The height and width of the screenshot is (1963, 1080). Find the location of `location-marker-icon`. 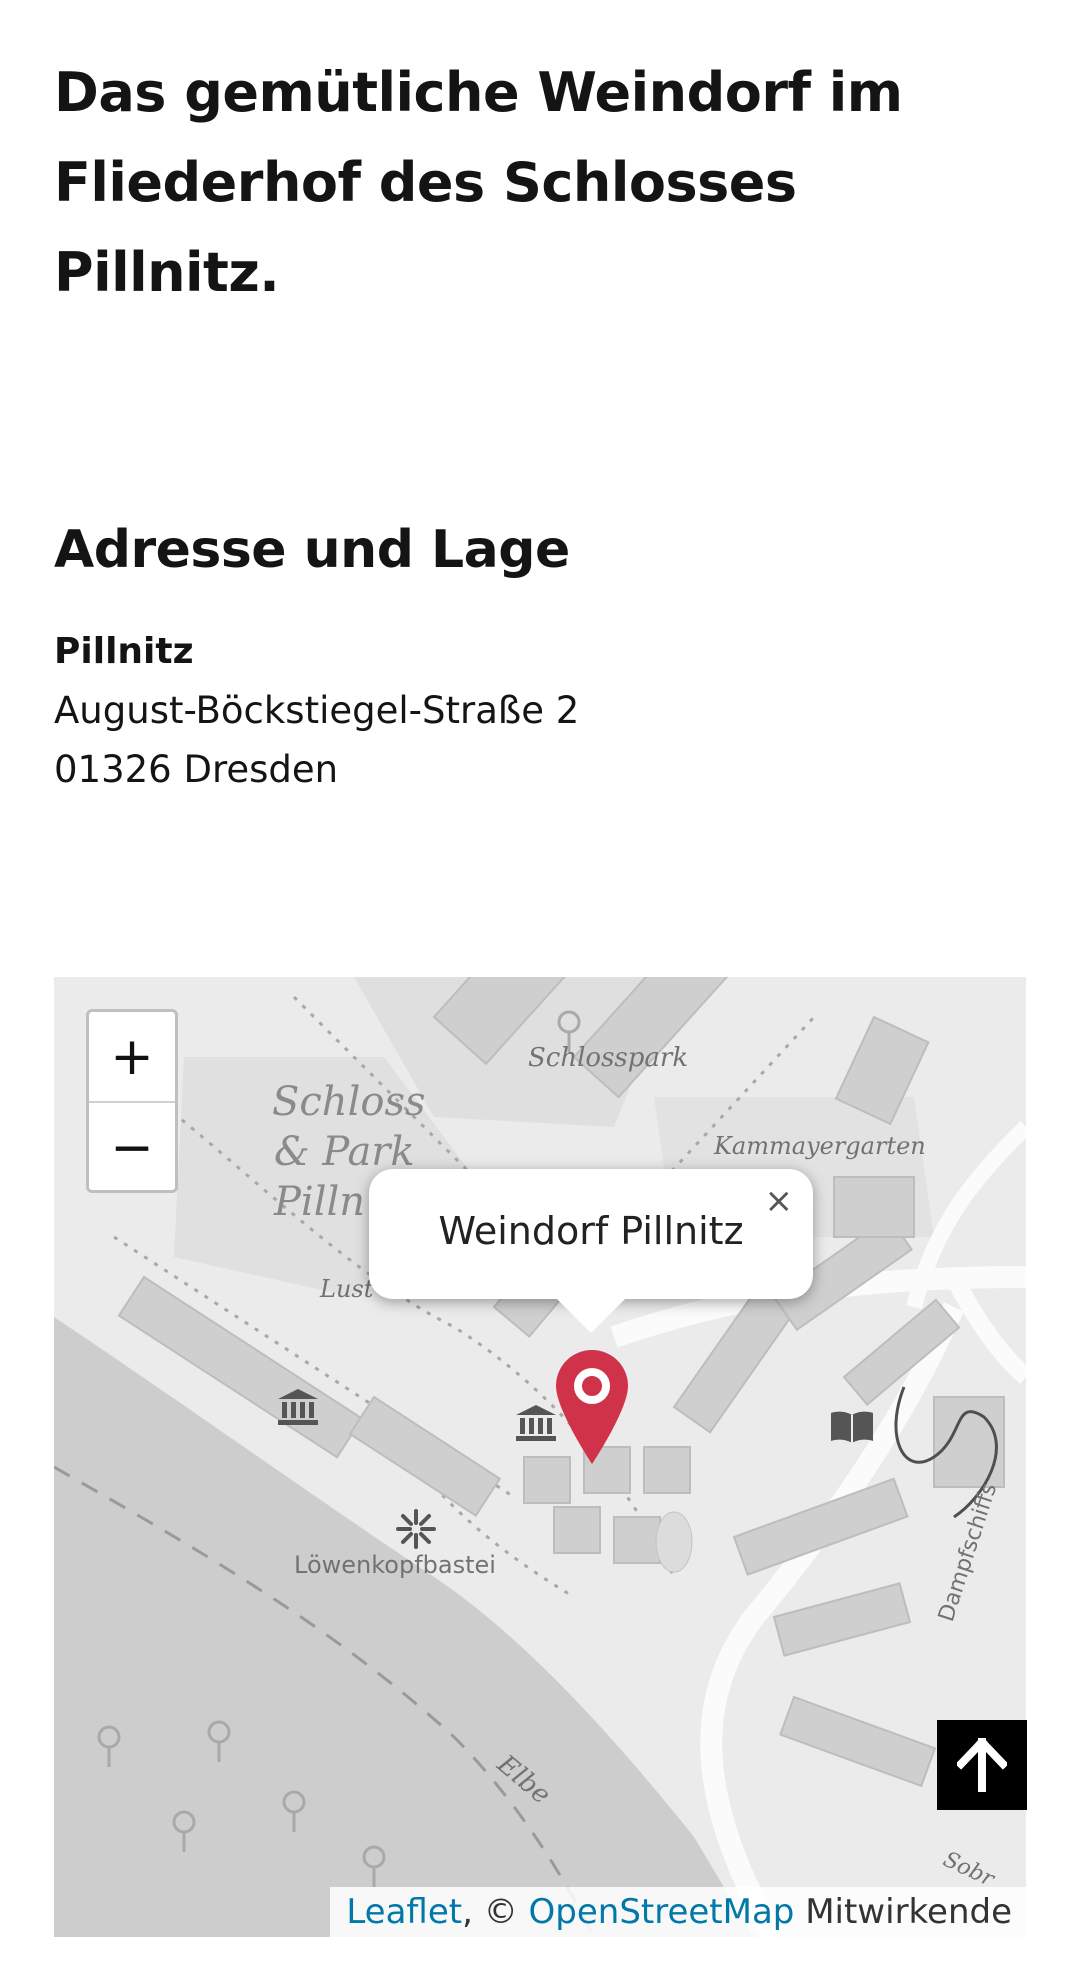

location-marker-icon is located at coordinates (592, 1407).